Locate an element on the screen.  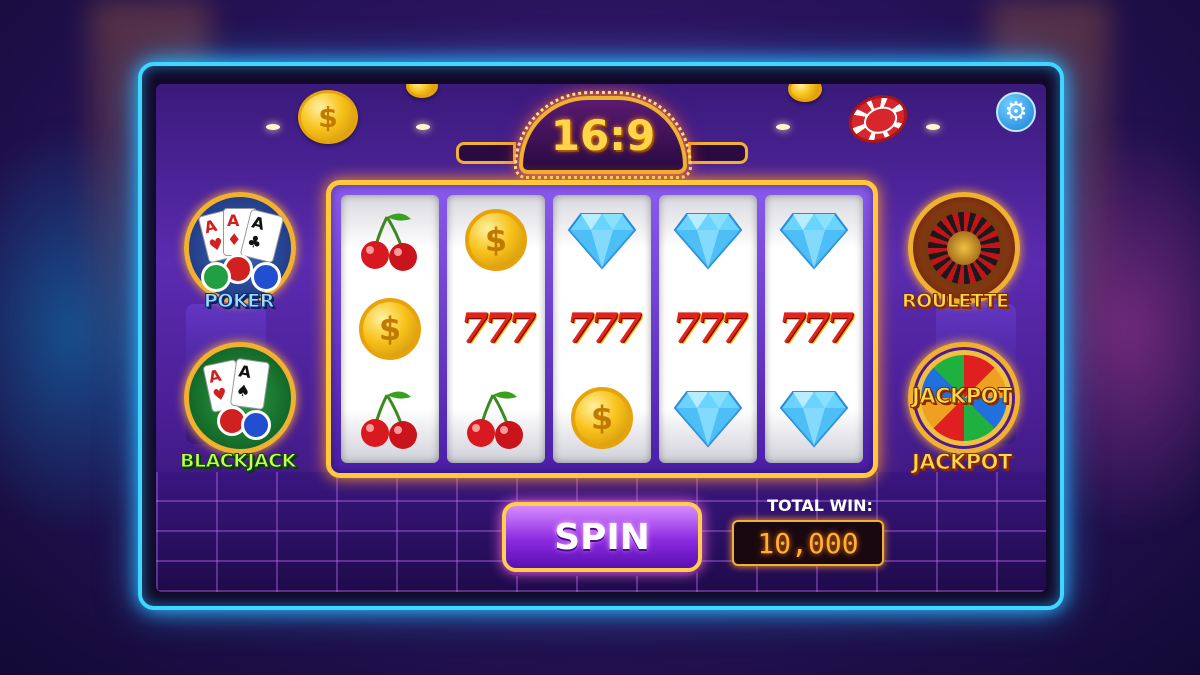
settings-button: ⚙ is located at coordinates (1016, 112).